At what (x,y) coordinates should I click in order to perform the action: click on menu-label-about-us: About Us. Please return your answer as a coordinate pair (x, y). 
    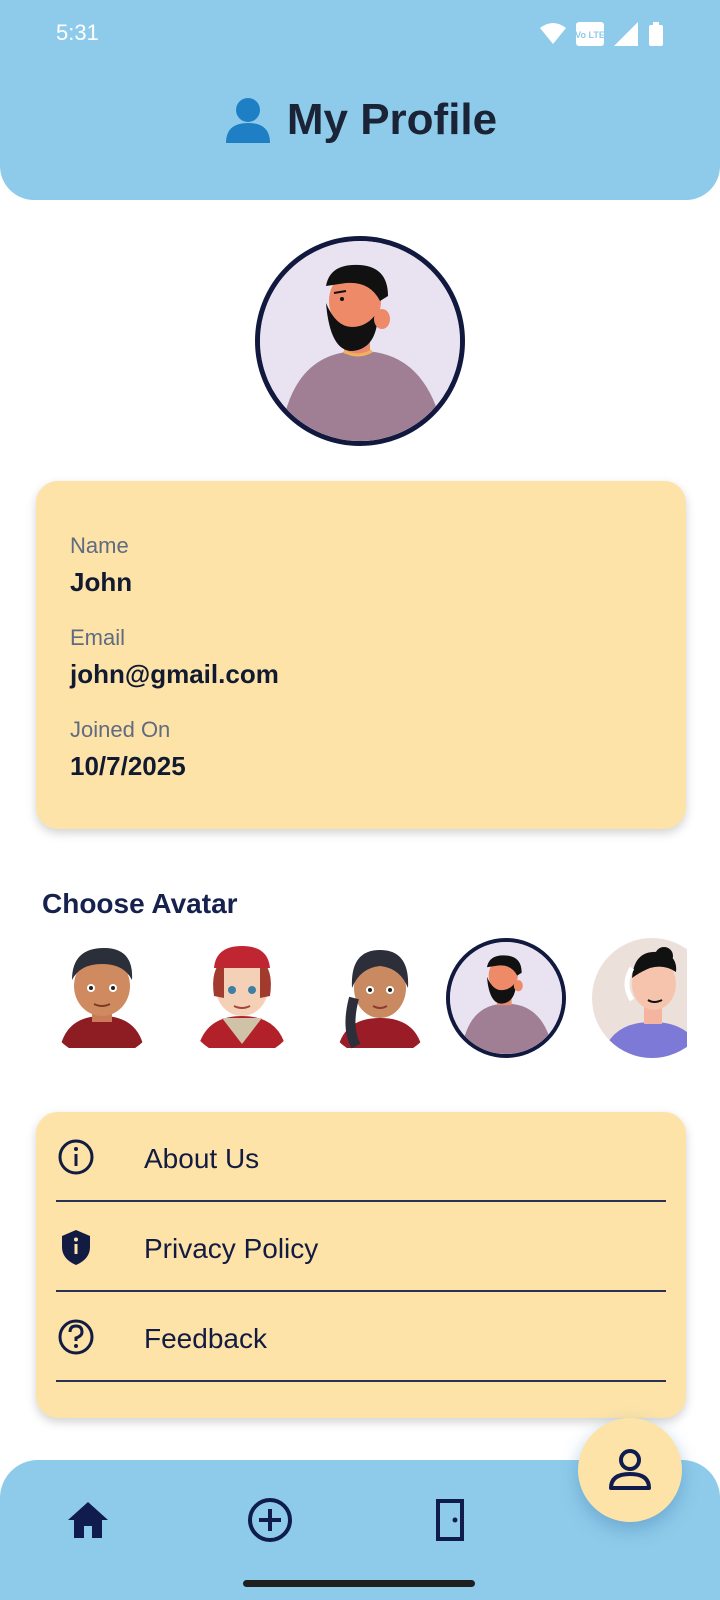
    Looking at the image, I should click on (202, 1158).